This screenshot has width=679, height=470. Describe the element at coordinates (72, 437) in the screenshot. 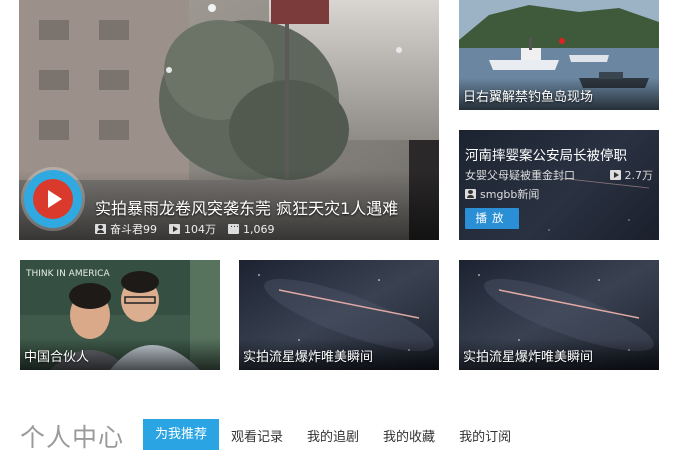

I see `personal-center-title: 个人中心` at that location.